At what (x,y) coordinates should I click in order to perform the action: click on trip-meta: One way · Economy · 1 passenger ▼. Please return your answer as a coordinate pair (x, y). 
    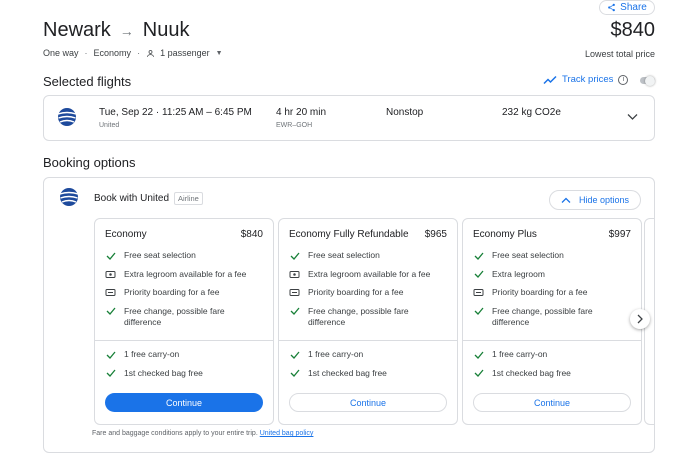
    Looking at the image, I should click on (133, 53).